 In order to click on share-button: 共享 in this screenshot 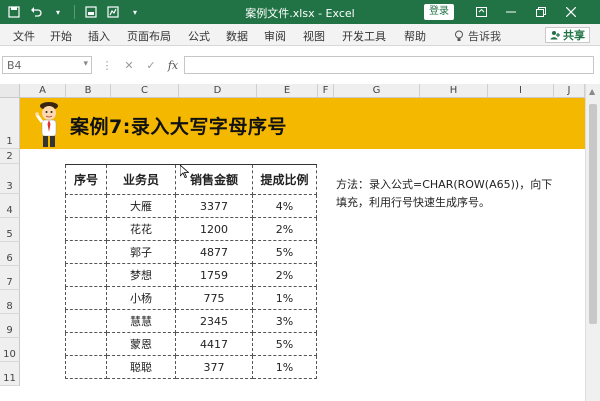, I will do `click(567, 35)`.